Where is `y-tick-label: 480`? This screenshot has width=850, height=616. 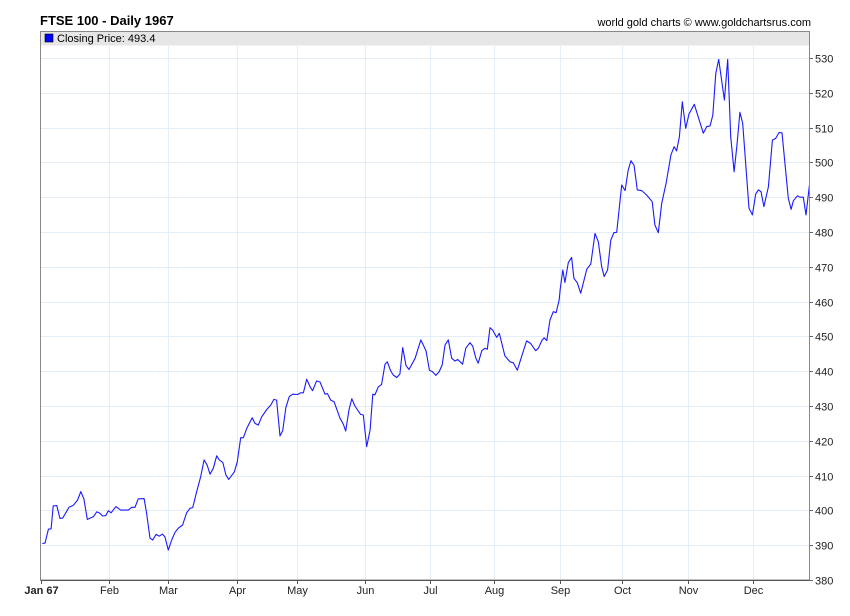 y-tick-label: 480 is located at coordinates (824, 234).